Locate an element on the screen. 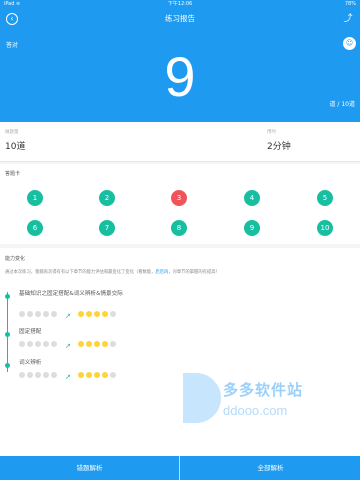 The height and width of the screenshot is (480, 360). battery-label: 78% is located at coordinates (350, 4).